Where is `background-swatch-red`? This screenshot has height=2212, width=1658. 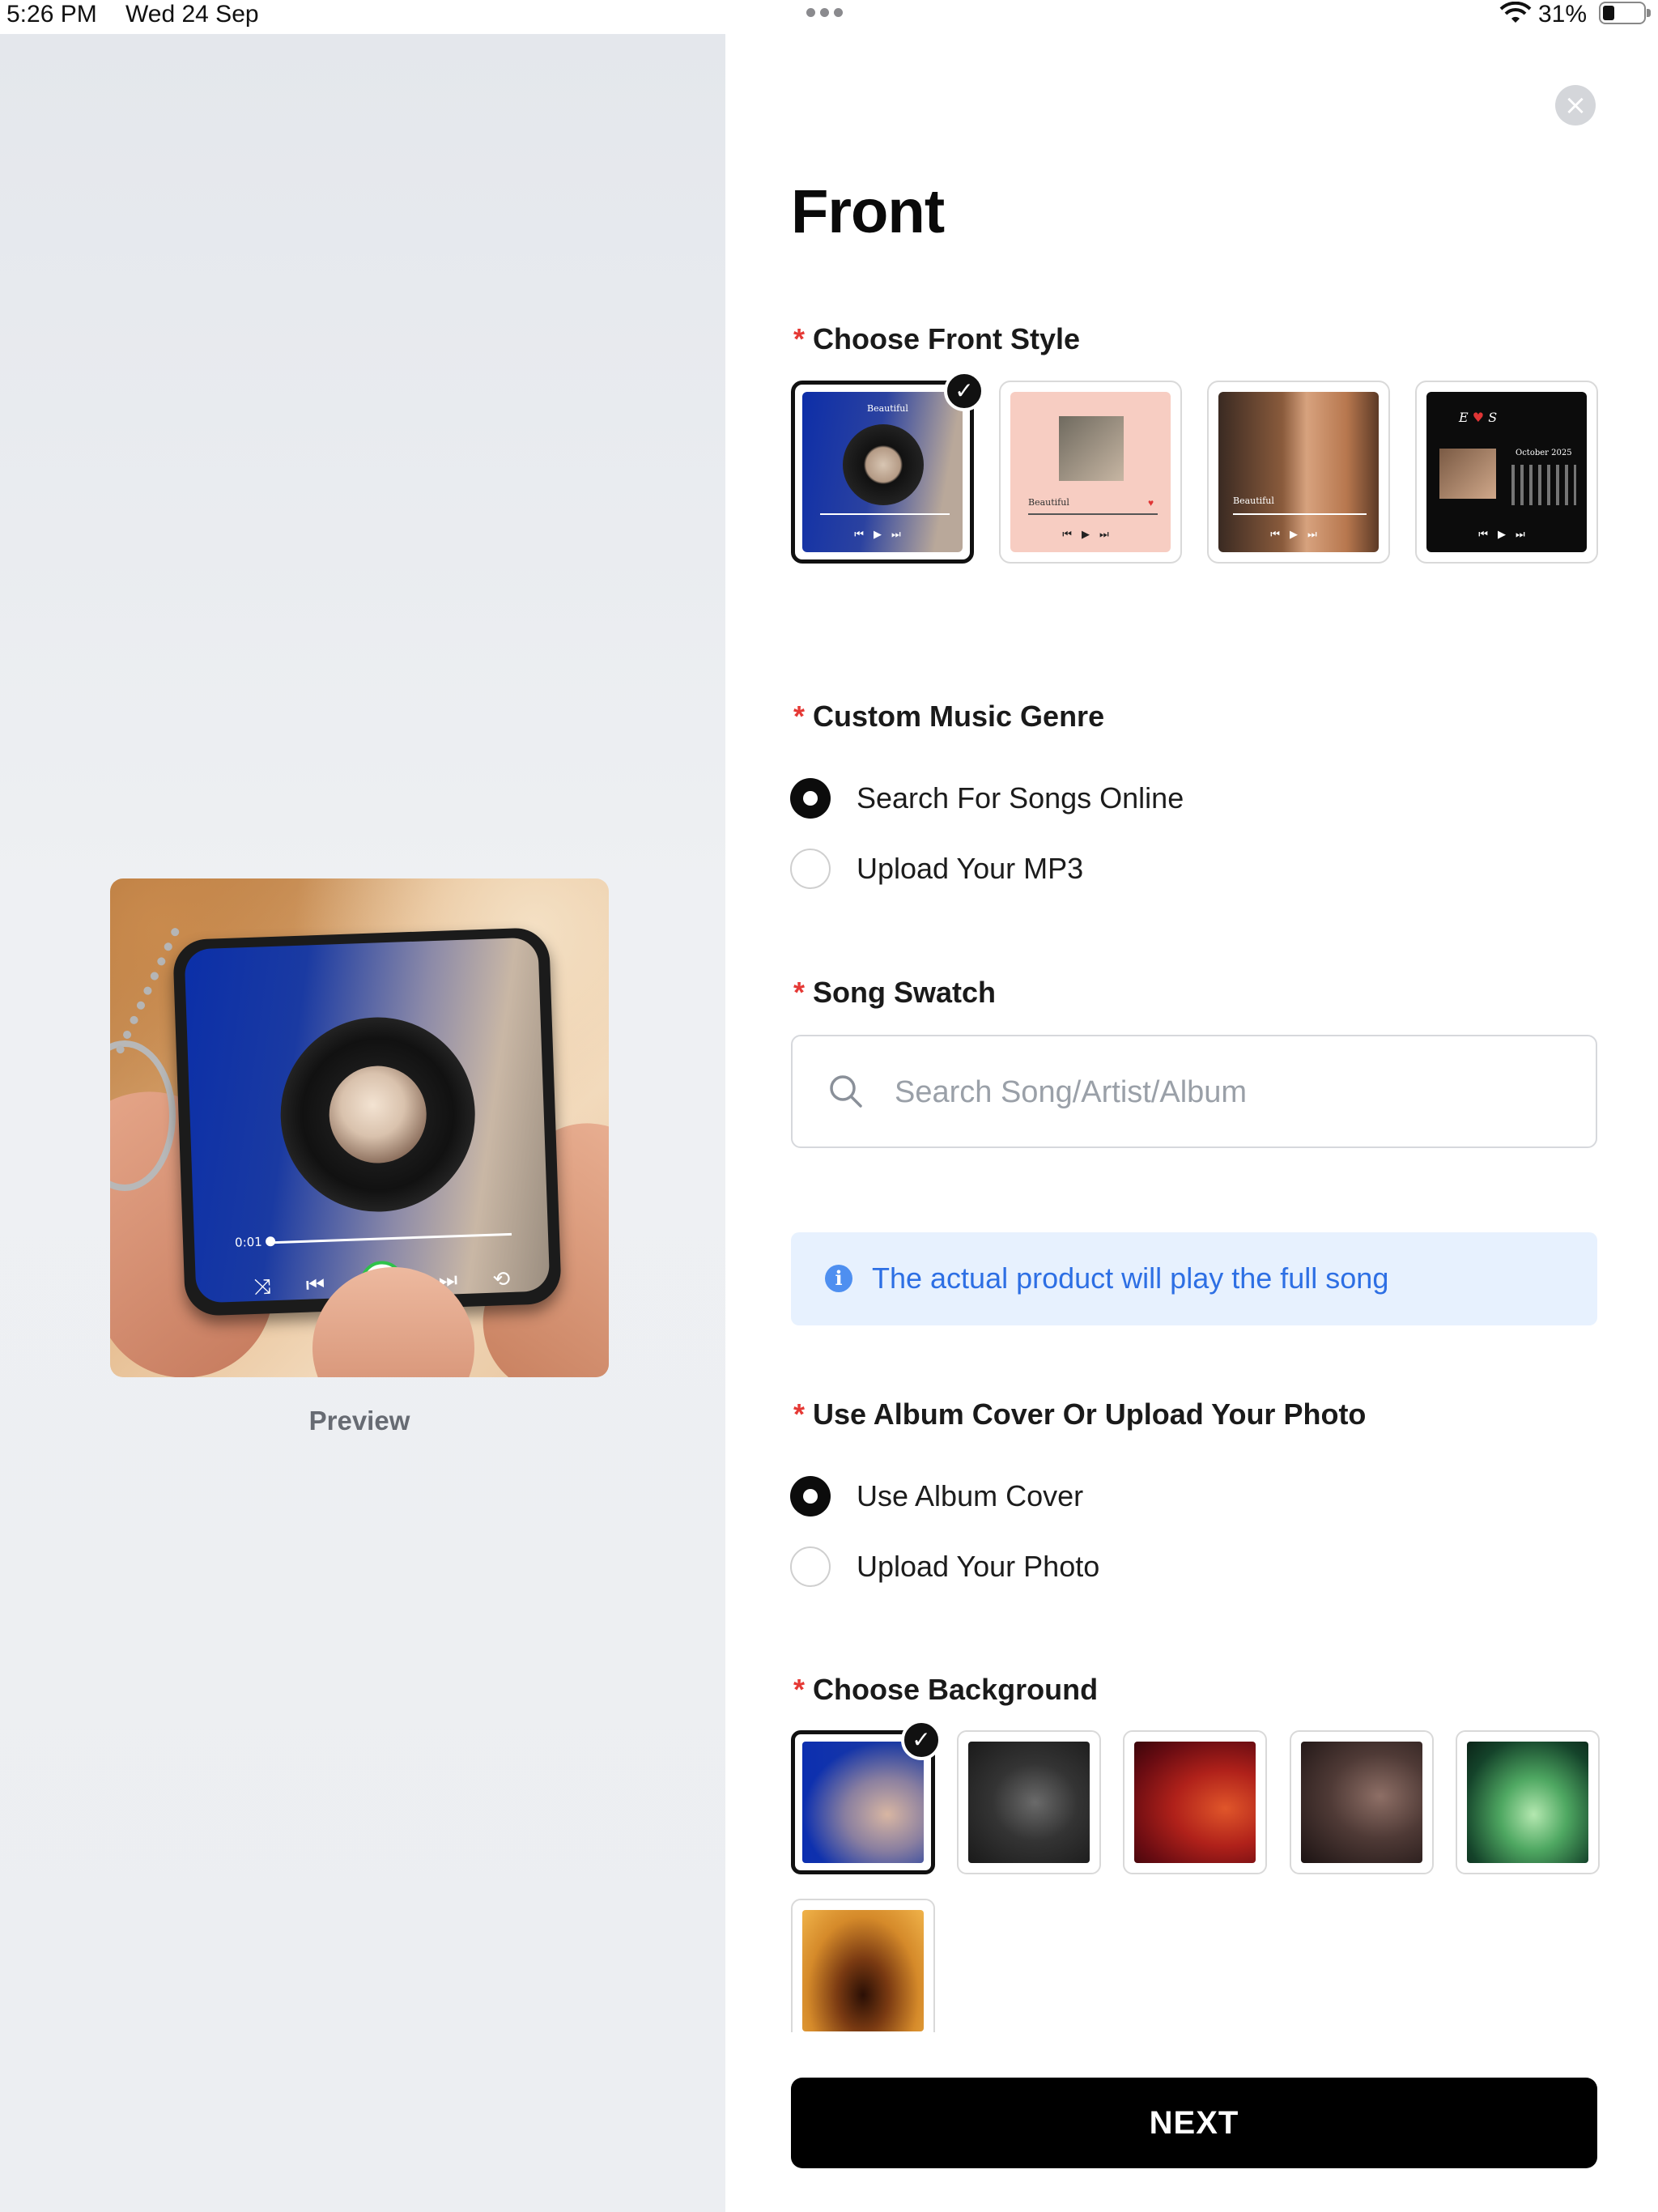
background-swatch-red is located at coordinates (1195, 1802).